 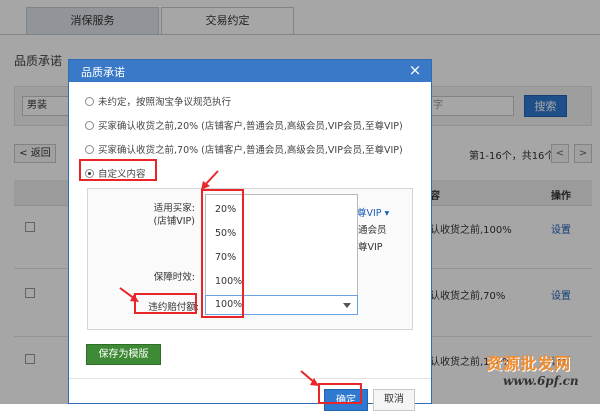 What do you see at coordinates (541, 381) in the screenshot?
I see `watermark-url: www.6pf.cn` at bounding box center [541, 381].